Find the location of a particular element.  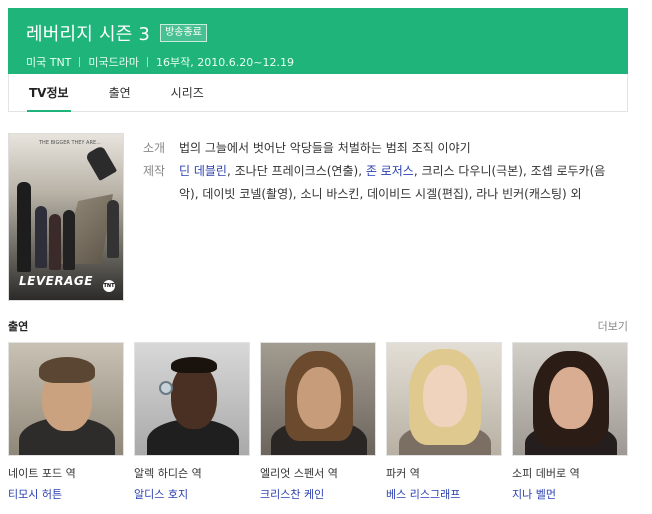

cast-card: 엘리엇 스펜서 역 크리스찬 케인 is located at coordinates (318, 422).